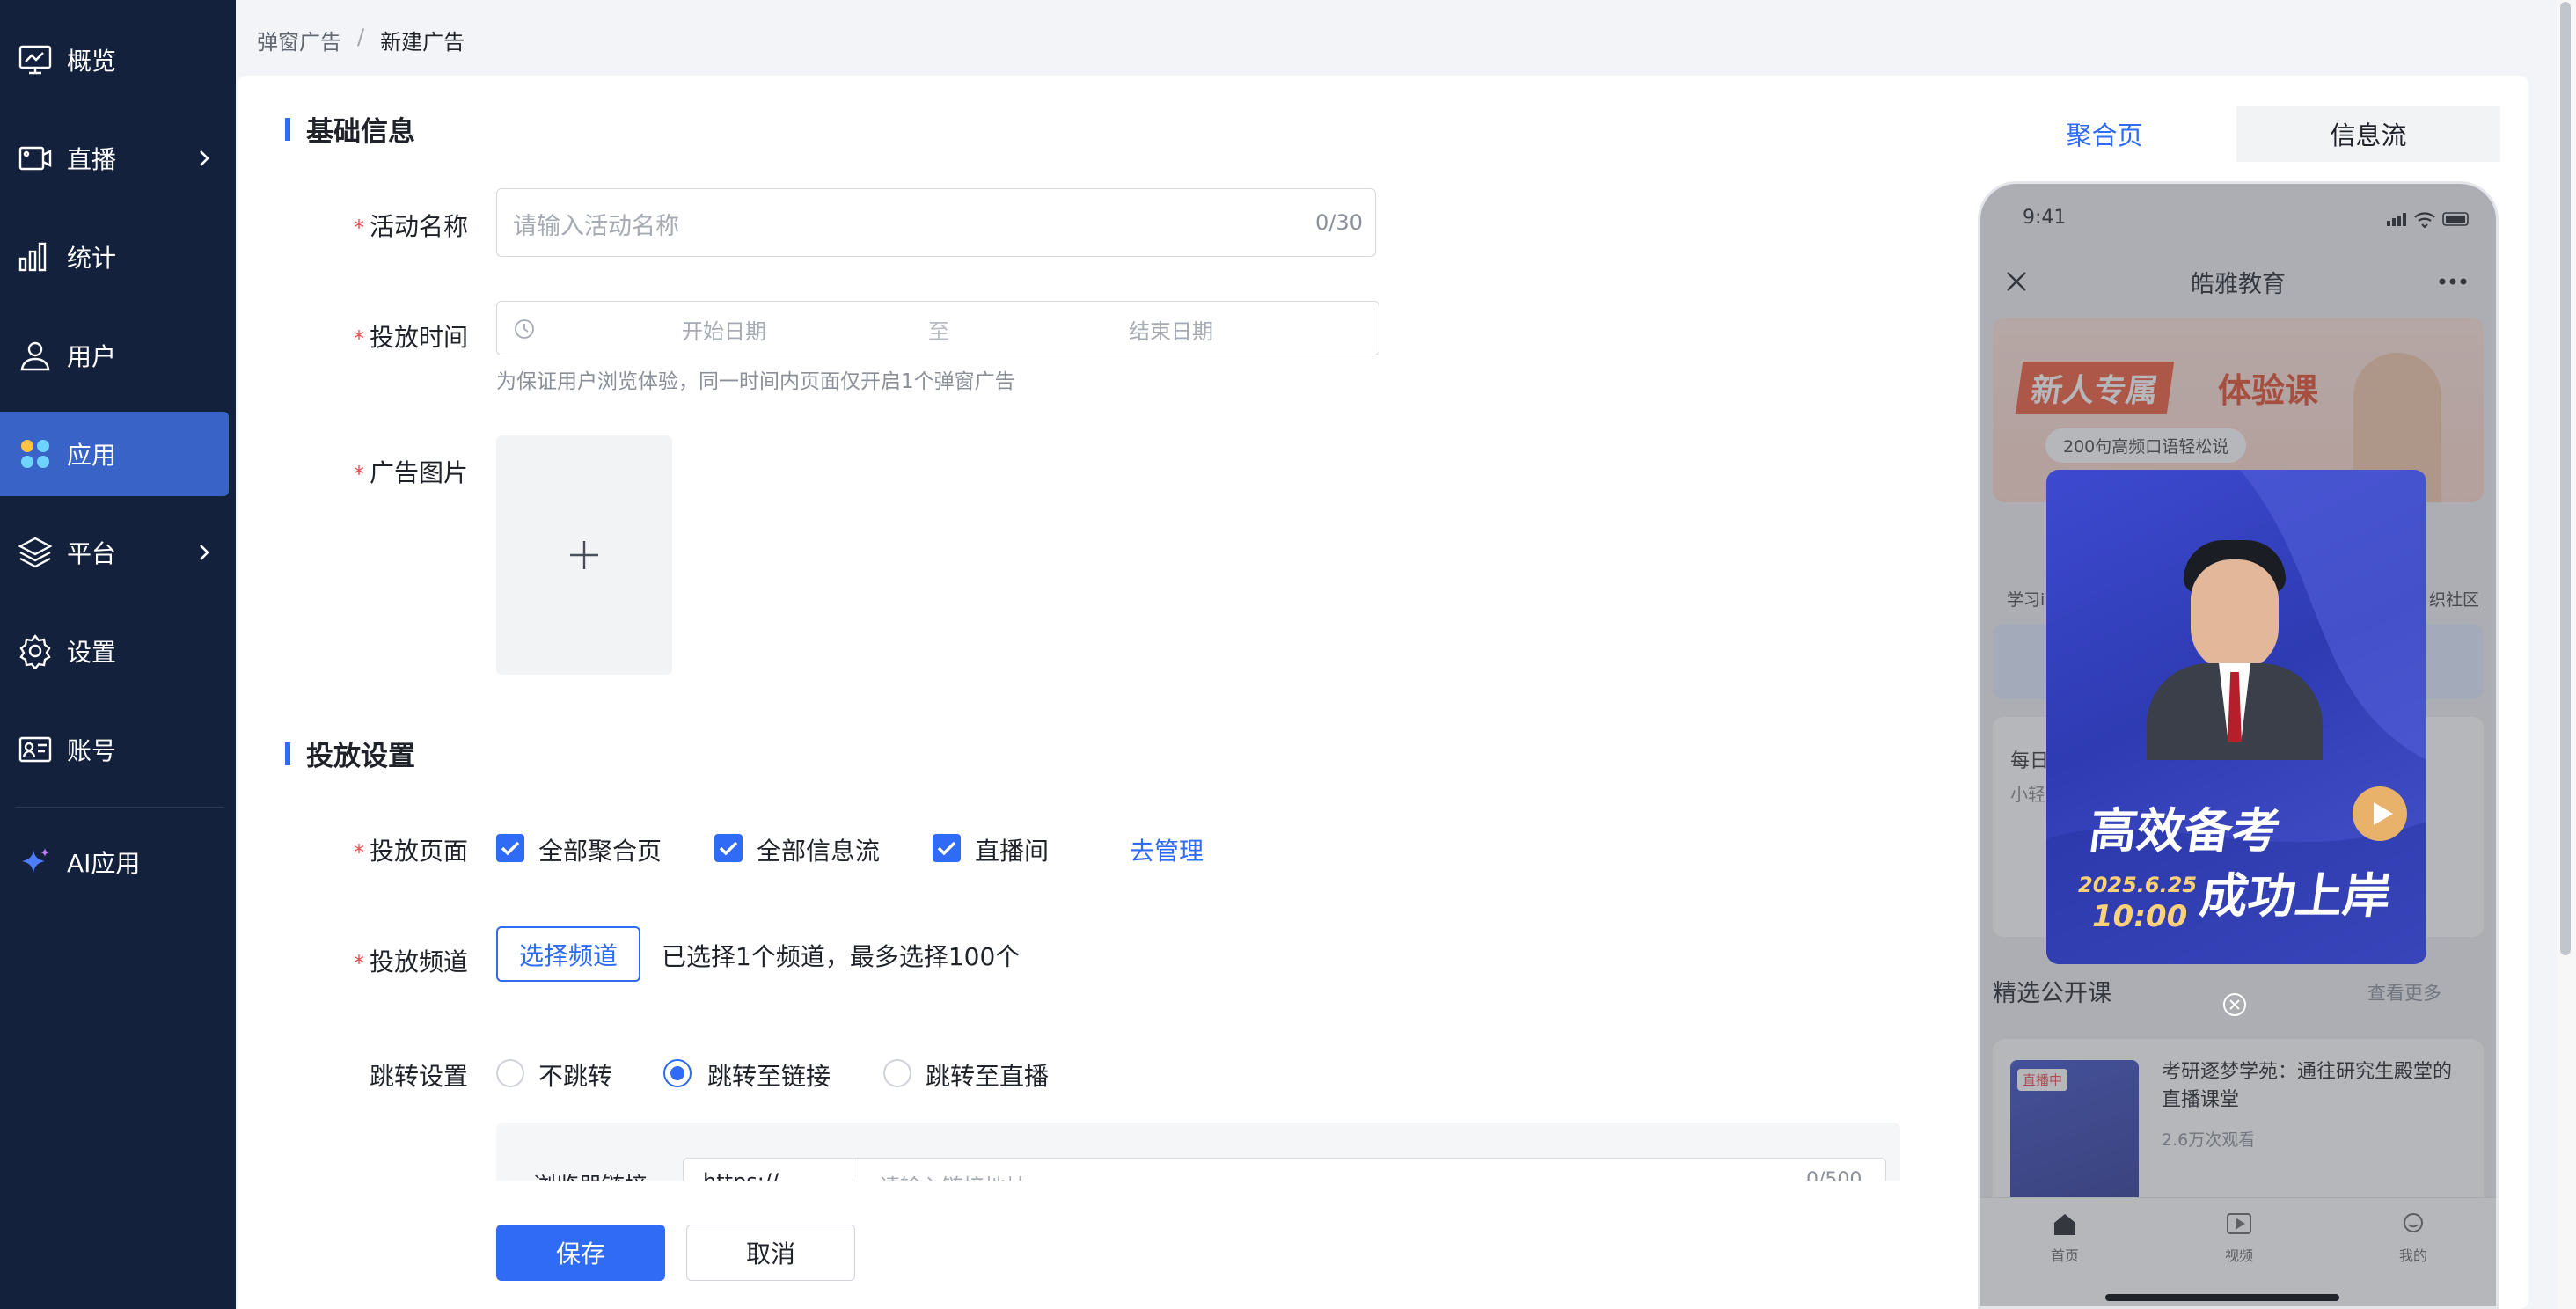 This screenshot has height=1309, width=2576. Describe the element at coordinates (936, 223) in the screenshot. I see `activity-name-input: 请输入活动名称 0/30` at that location.